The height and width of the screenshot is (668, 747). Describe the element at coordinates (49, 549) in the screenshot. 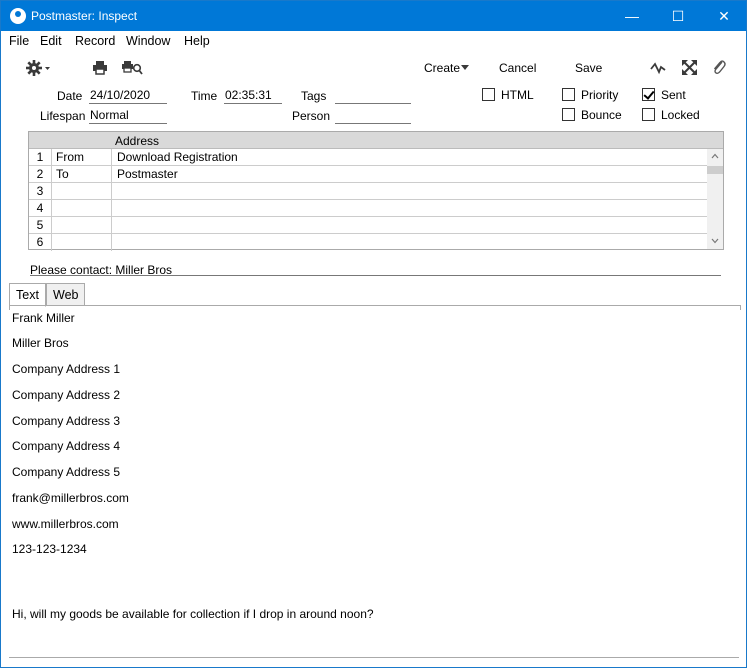

I see `body-line: 123-123-1234` at that location.